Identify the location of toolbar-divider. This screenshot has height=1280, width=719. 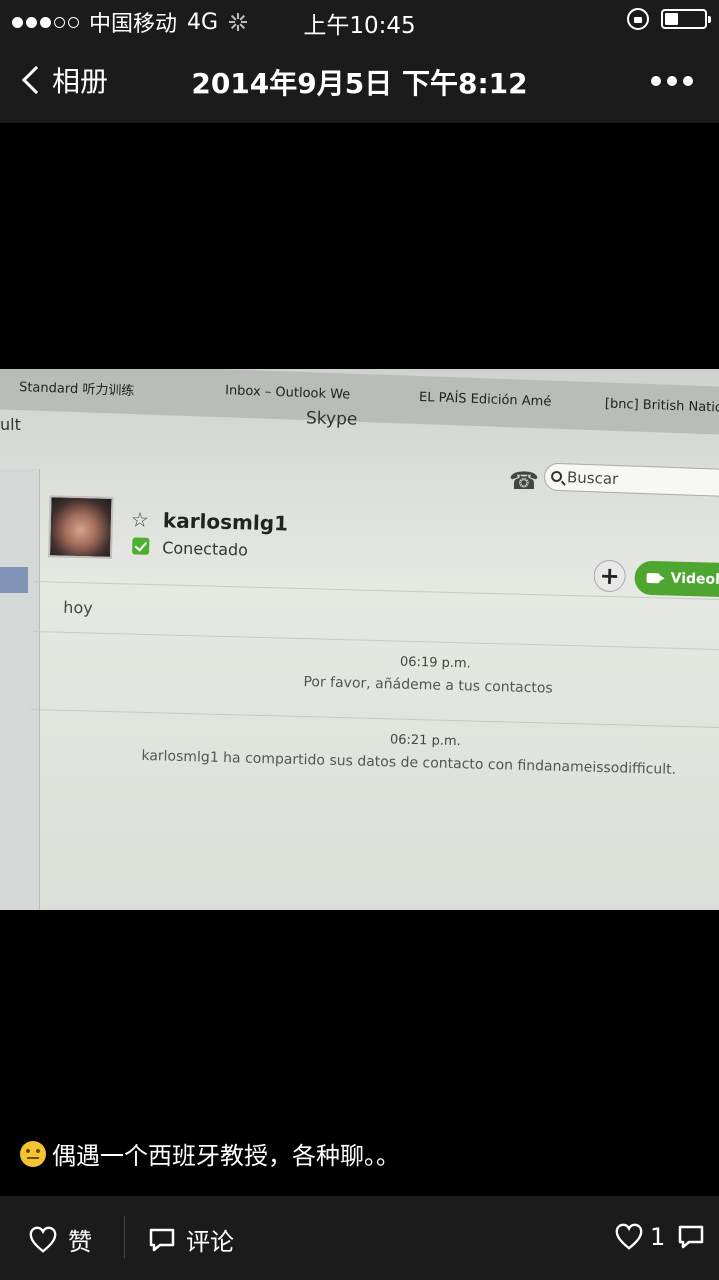
(124, 1237).